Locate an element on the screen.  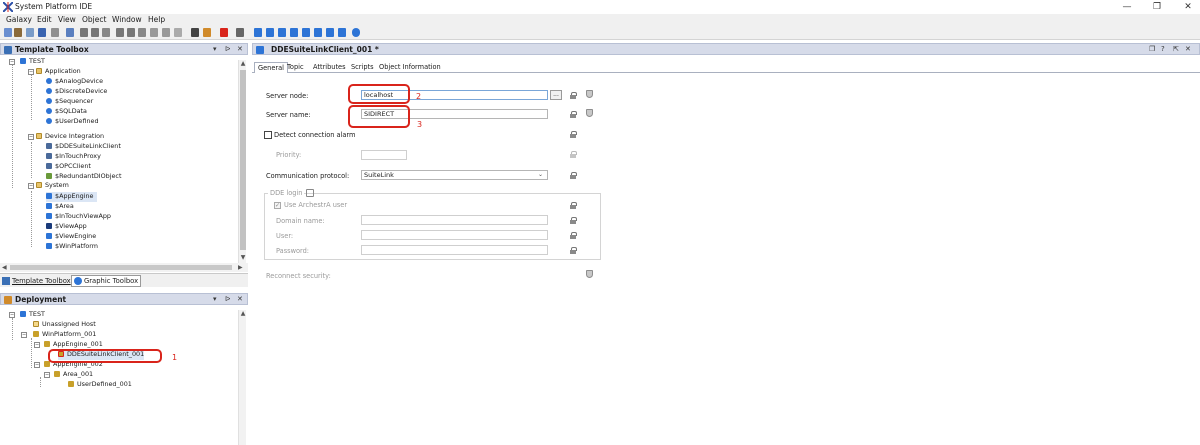
find-icon is located at coordinates (207, 32).